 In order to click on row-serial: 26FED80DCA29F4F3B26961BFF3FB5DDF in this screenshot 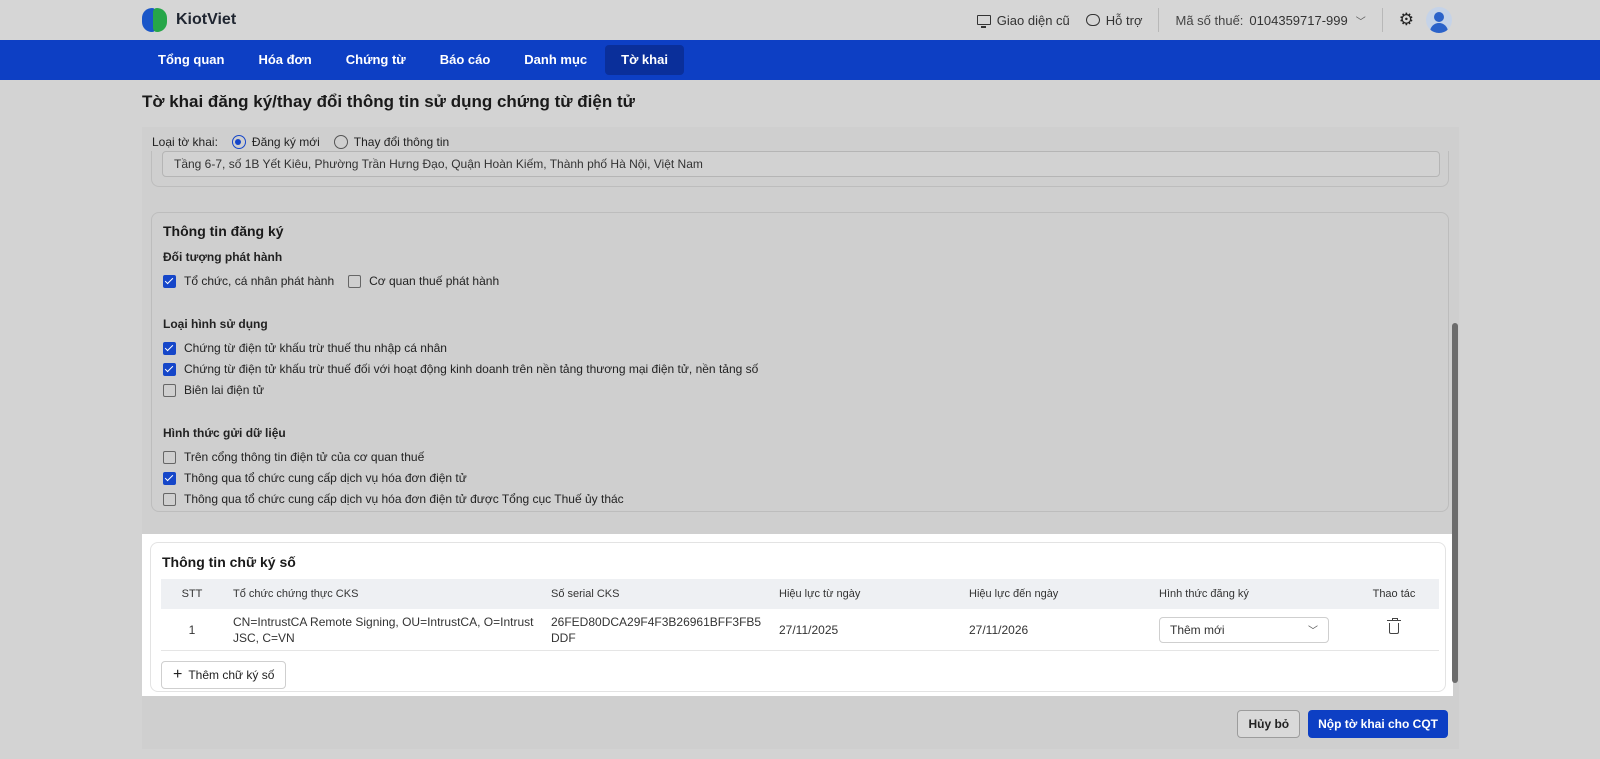, I will do `click(656, 629)`.